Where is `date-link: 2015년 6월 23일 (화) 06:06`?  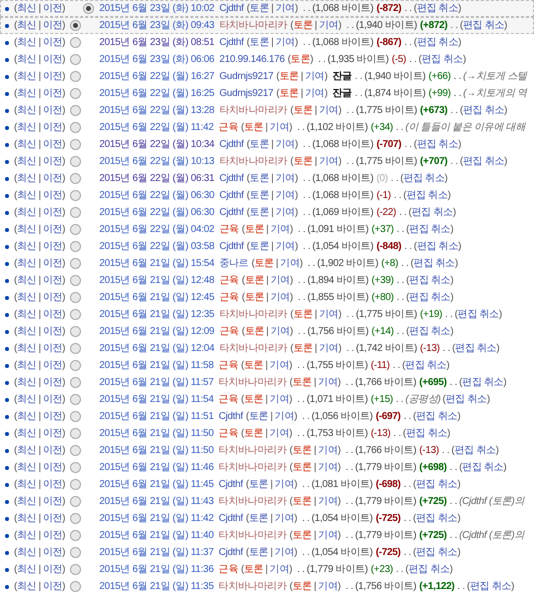 date-link: 2015년 6월 23일 (화) 06:06 is located at coordinates (156, 59).